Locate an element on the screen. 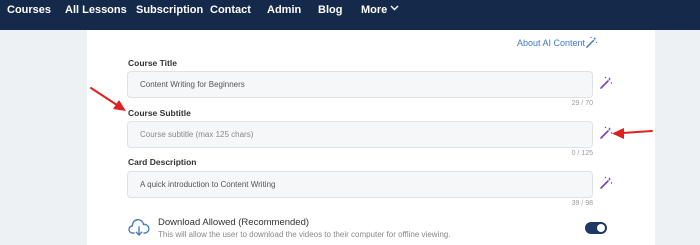 This screenshot has height=245, width=700. toggle-knob is located at coordinates (601, 228).